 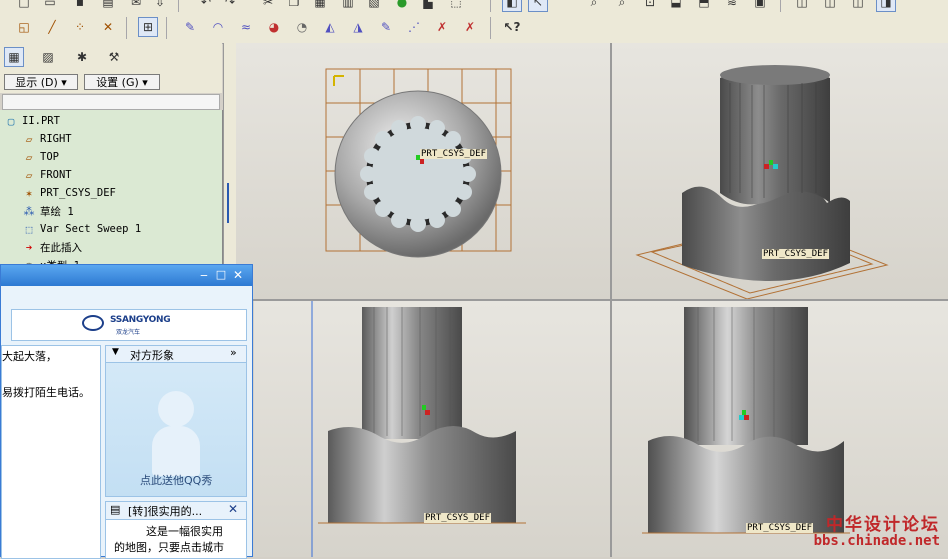 What do you see at coordinates (428, 6) in the screenshot?
I see `find-icon: ▙` at bounding box center [428, 6].